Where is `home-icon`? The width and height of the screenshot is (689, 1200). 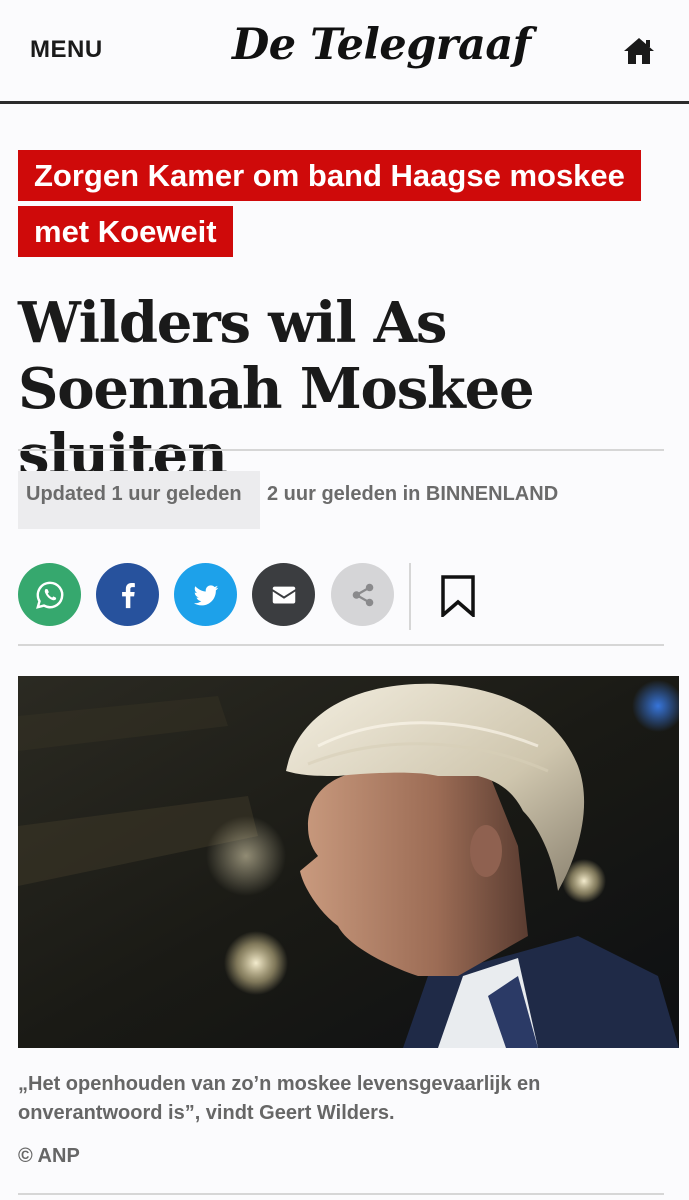
home-icon is located at coordinates (639, 51).